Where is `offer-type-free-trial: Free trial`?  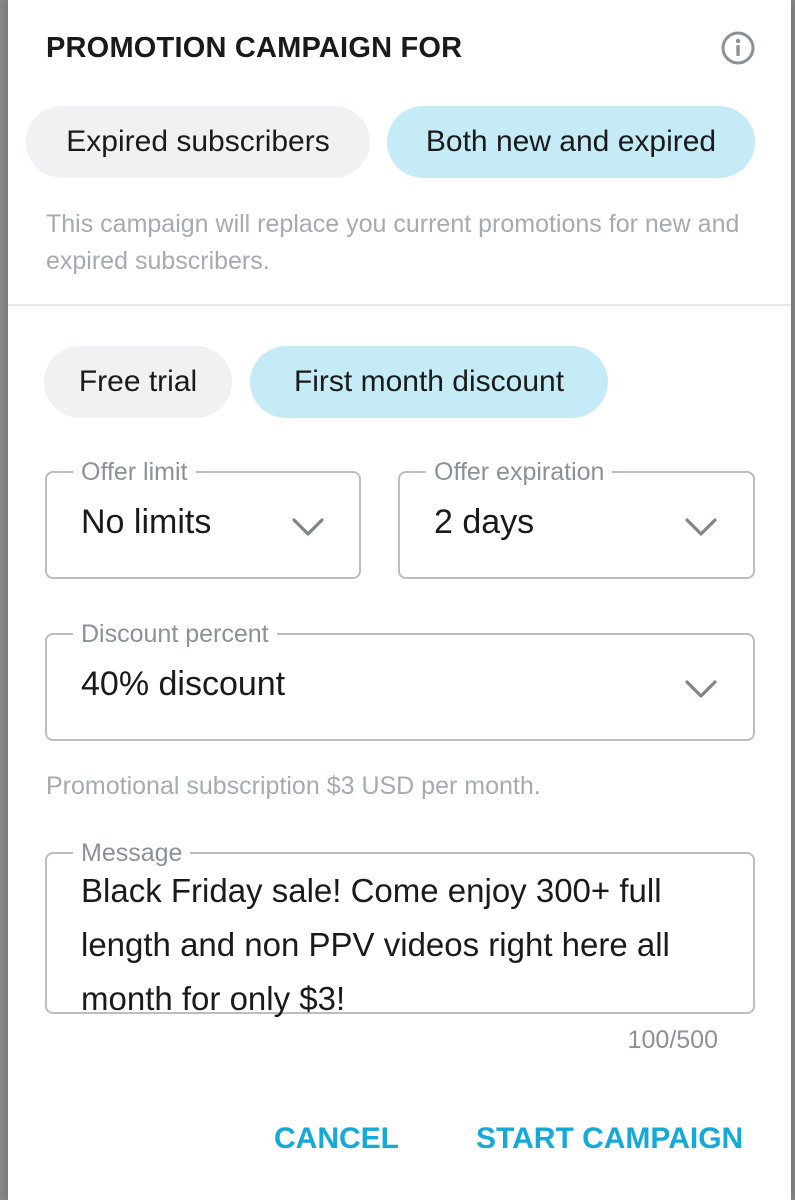
offer-type-free-trial: Free trial is located at coordinates (138, 382).